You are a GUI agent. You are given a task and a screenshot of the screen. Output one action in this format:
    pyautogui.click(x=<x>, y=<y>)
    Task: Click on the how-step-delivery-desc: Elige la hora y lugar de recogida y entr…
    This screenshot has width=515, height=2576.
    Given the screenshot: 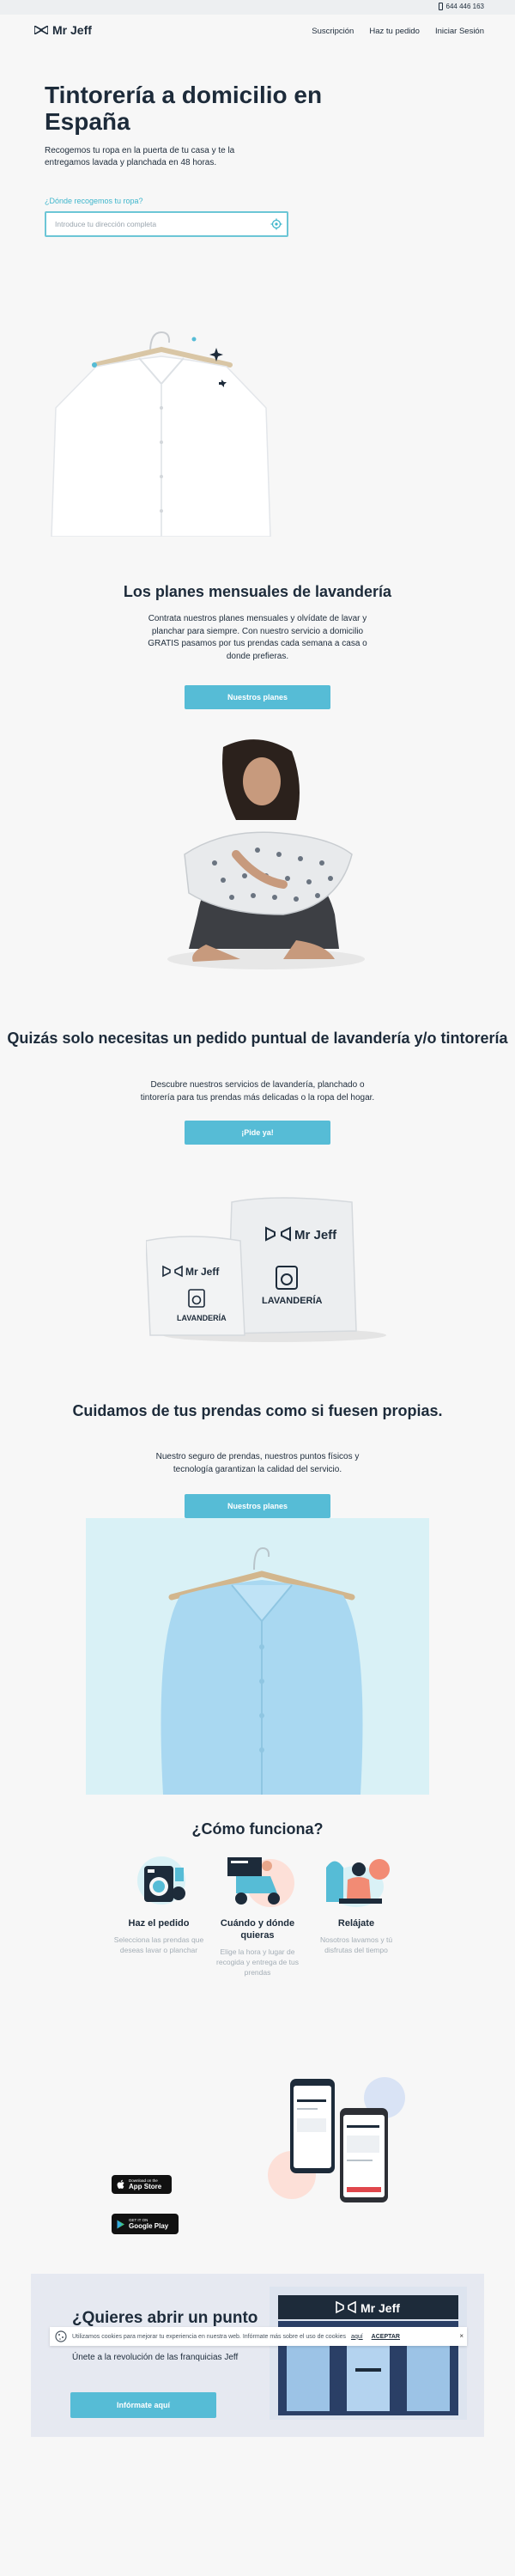 What is the action you would take?
    pyautogui.click(x=257, y=1962)
    